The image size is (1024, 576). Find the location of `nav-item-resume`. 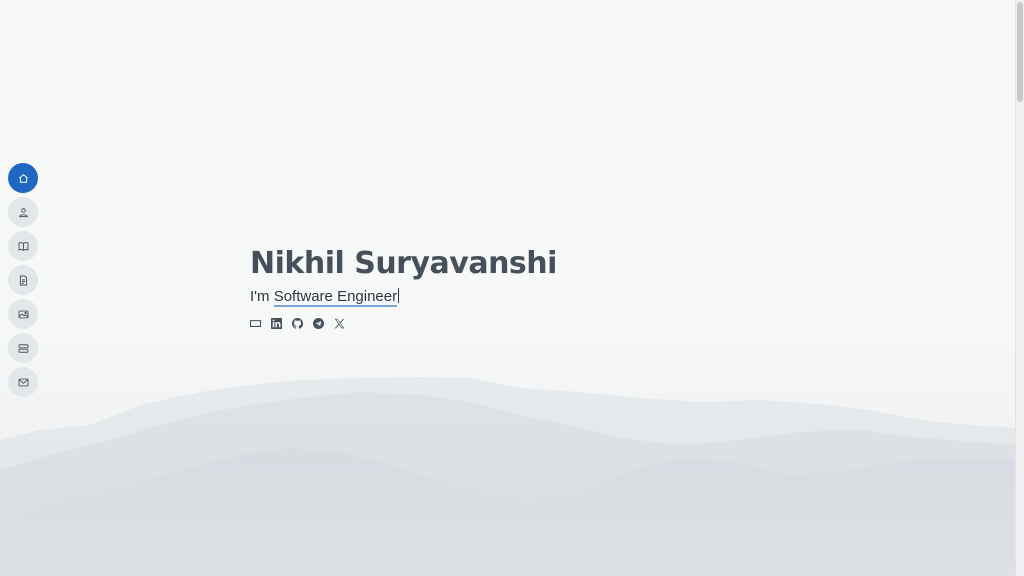

nav-item-resume is located at coordinates (23, 246).